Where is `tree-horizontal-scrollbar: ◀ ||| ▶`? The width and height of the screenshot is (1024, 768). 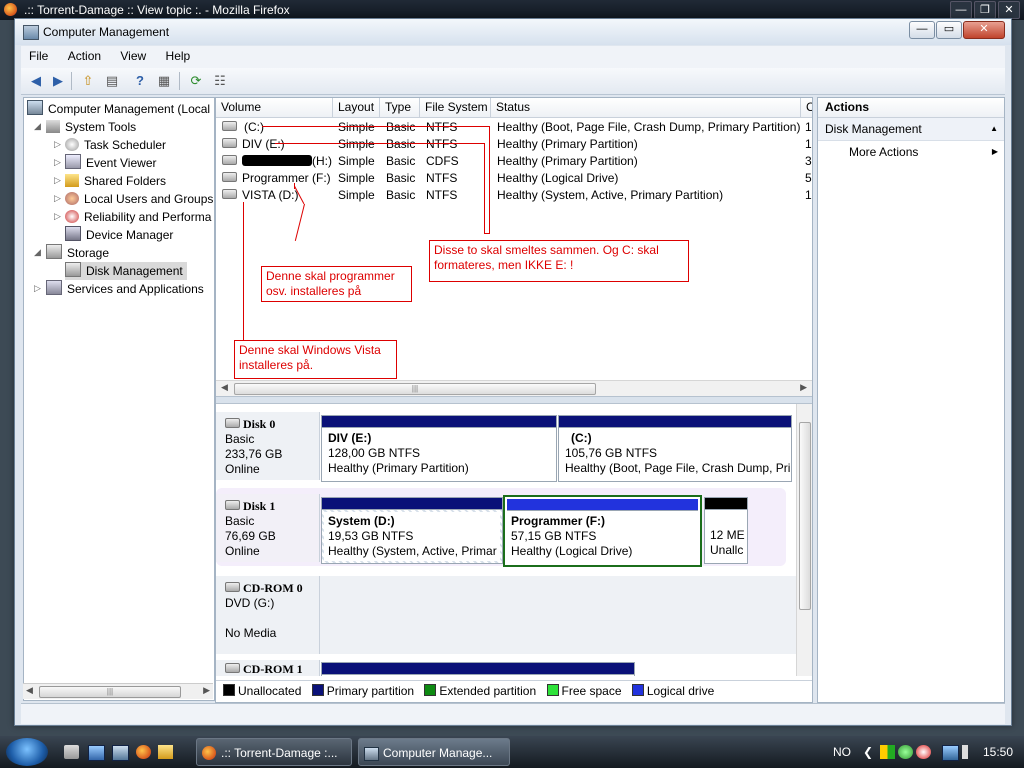
tree-horizontal-scrollbar: ◀ ||| ▶ is located at coordinates (118, 691).